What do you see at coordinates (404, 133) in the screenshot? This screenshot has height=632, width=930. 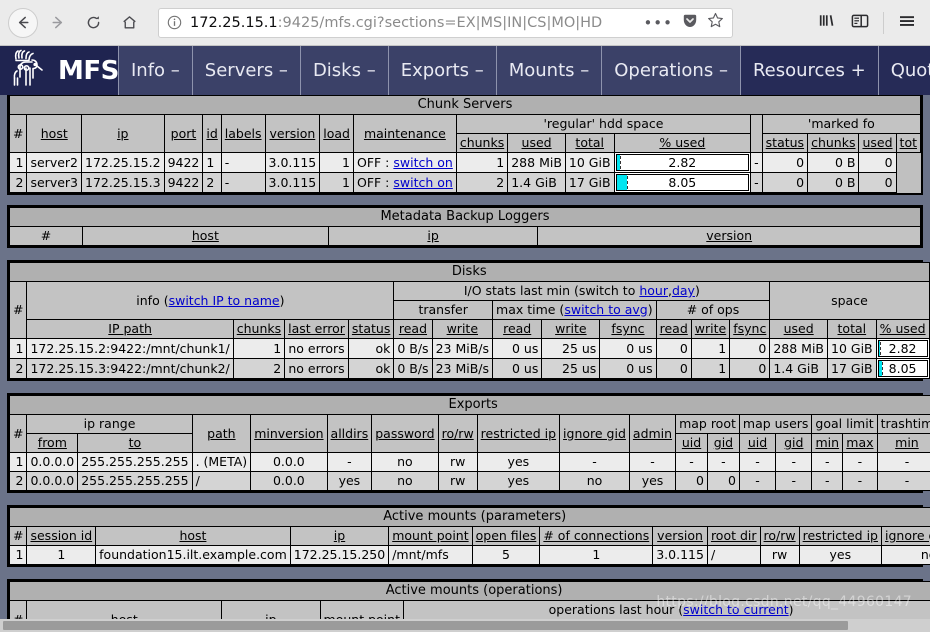 I see `th-maintenance: maintenance` at bounding box center [404, 133].